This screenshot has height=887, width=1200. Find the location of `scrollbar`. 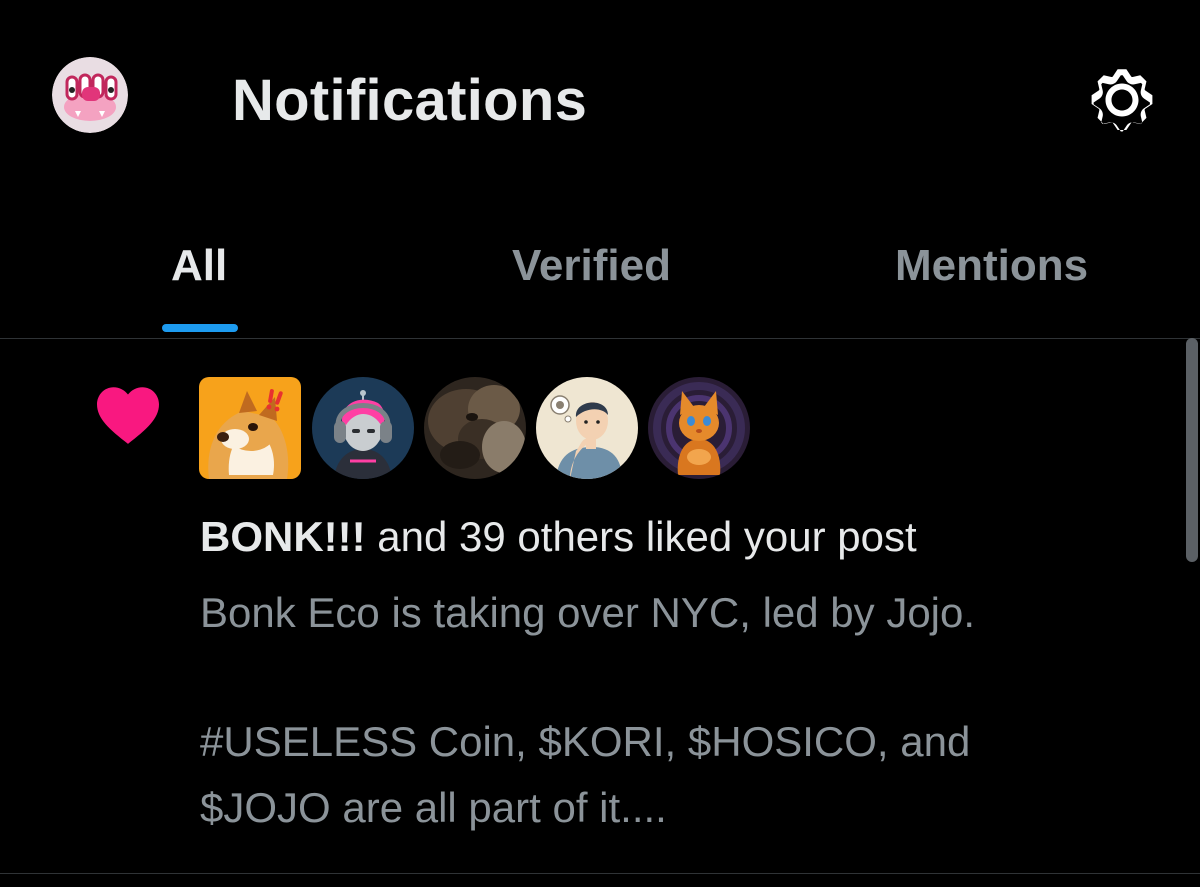

scrollbar is located at coordinates (1192, 453).